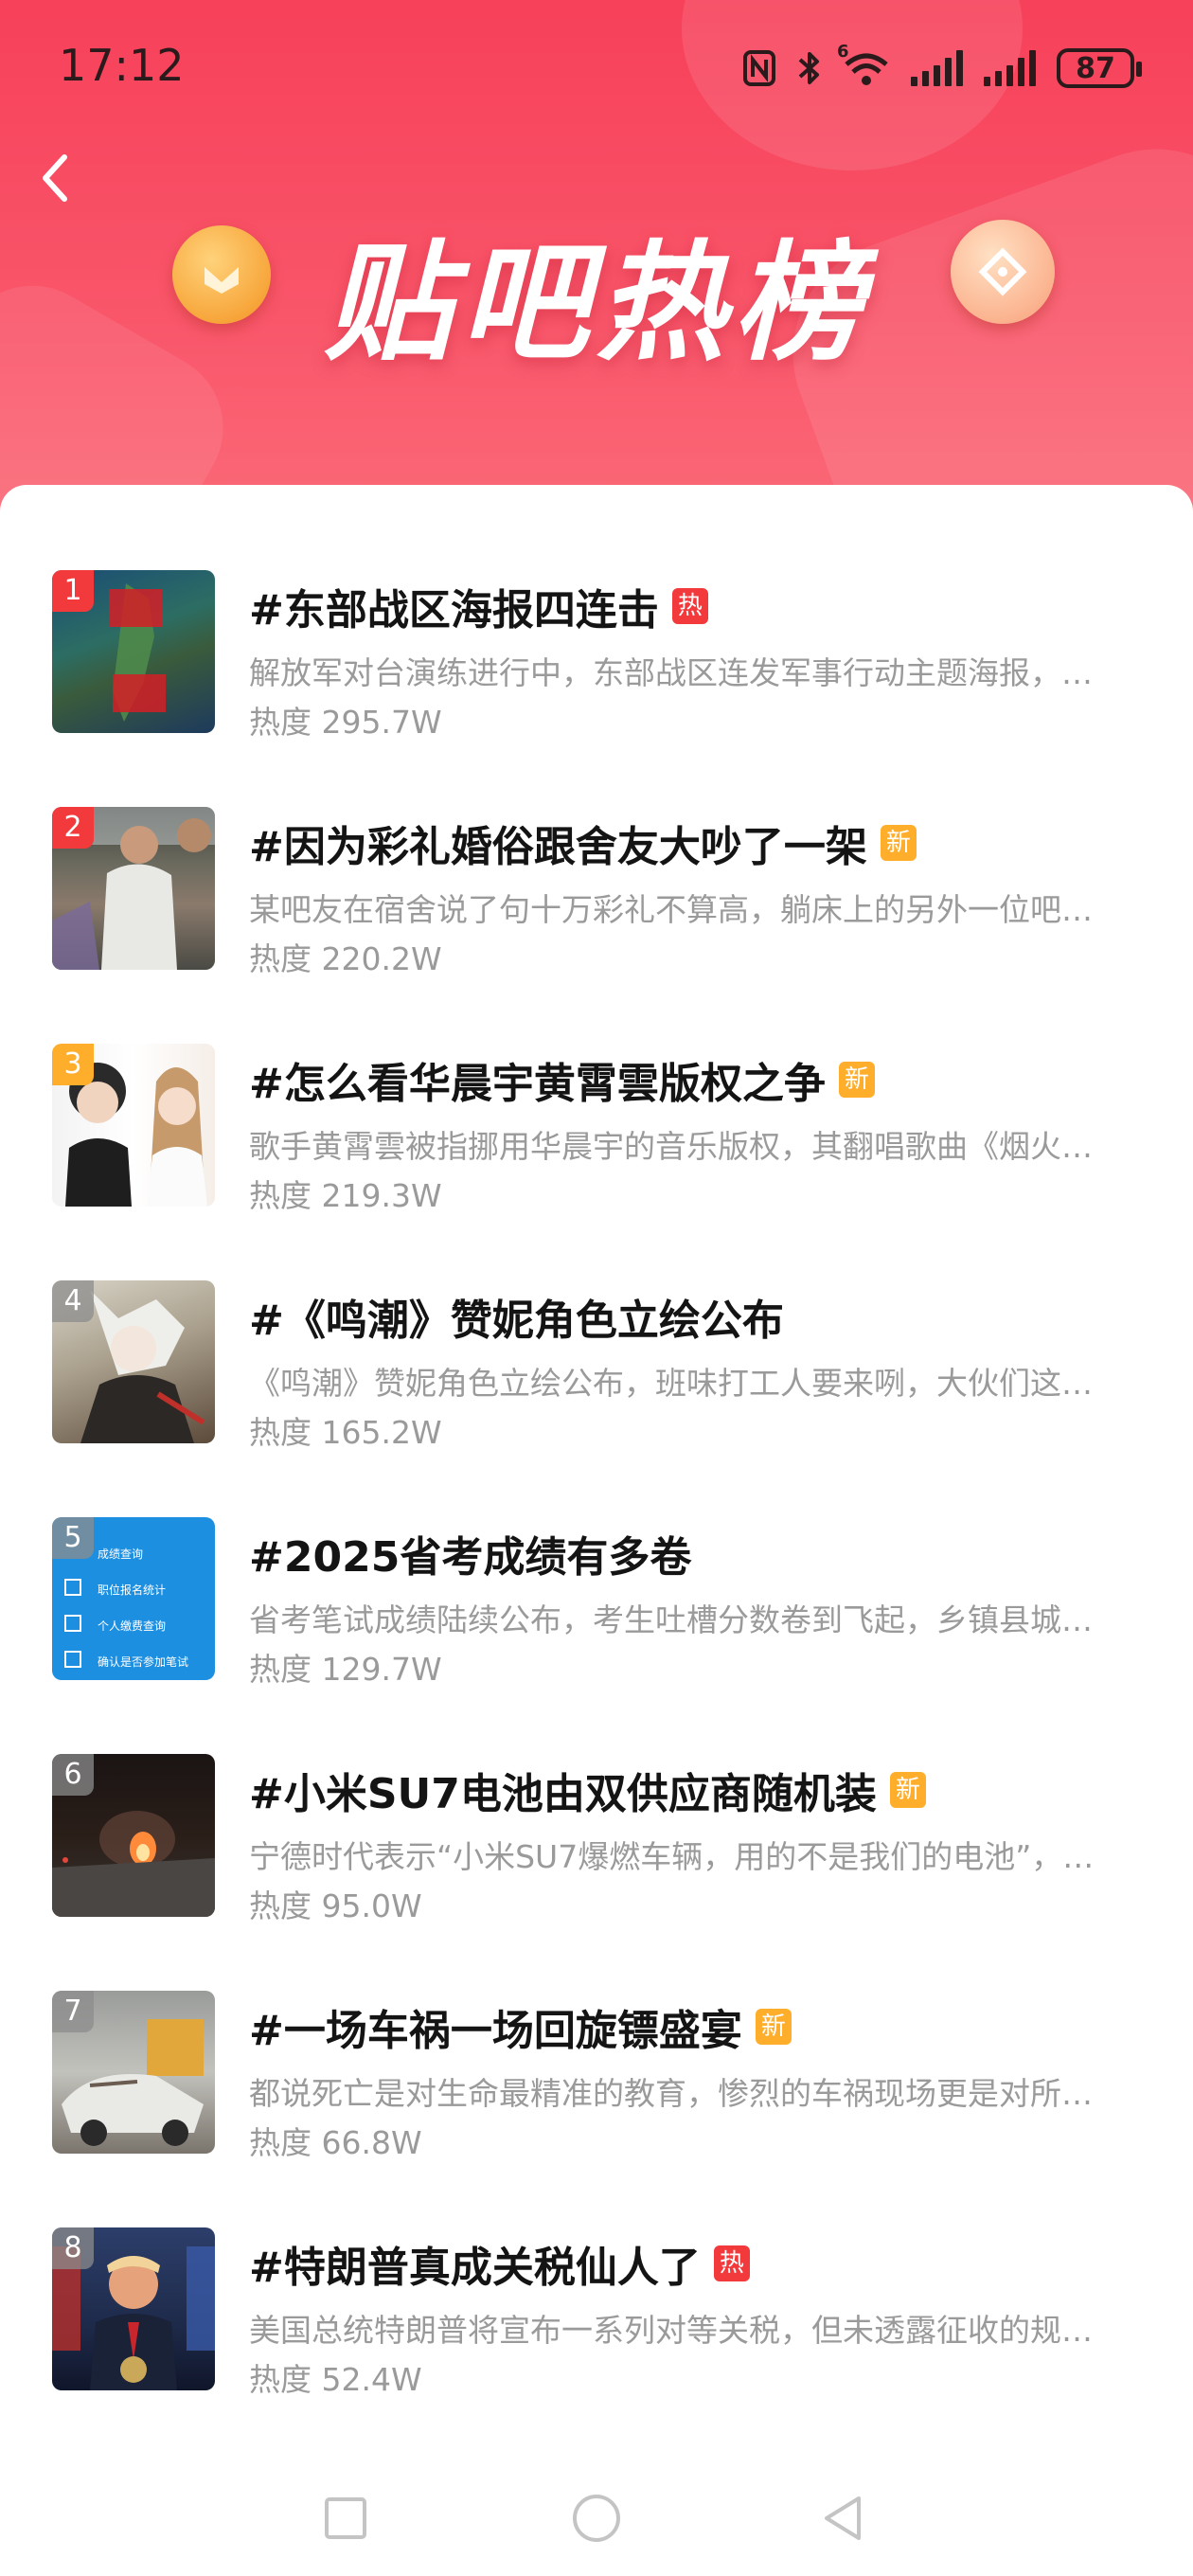  Describe the element at coordinates (133, 1125) in the screenshot. I see `item-thumbnail: 3` at that location.